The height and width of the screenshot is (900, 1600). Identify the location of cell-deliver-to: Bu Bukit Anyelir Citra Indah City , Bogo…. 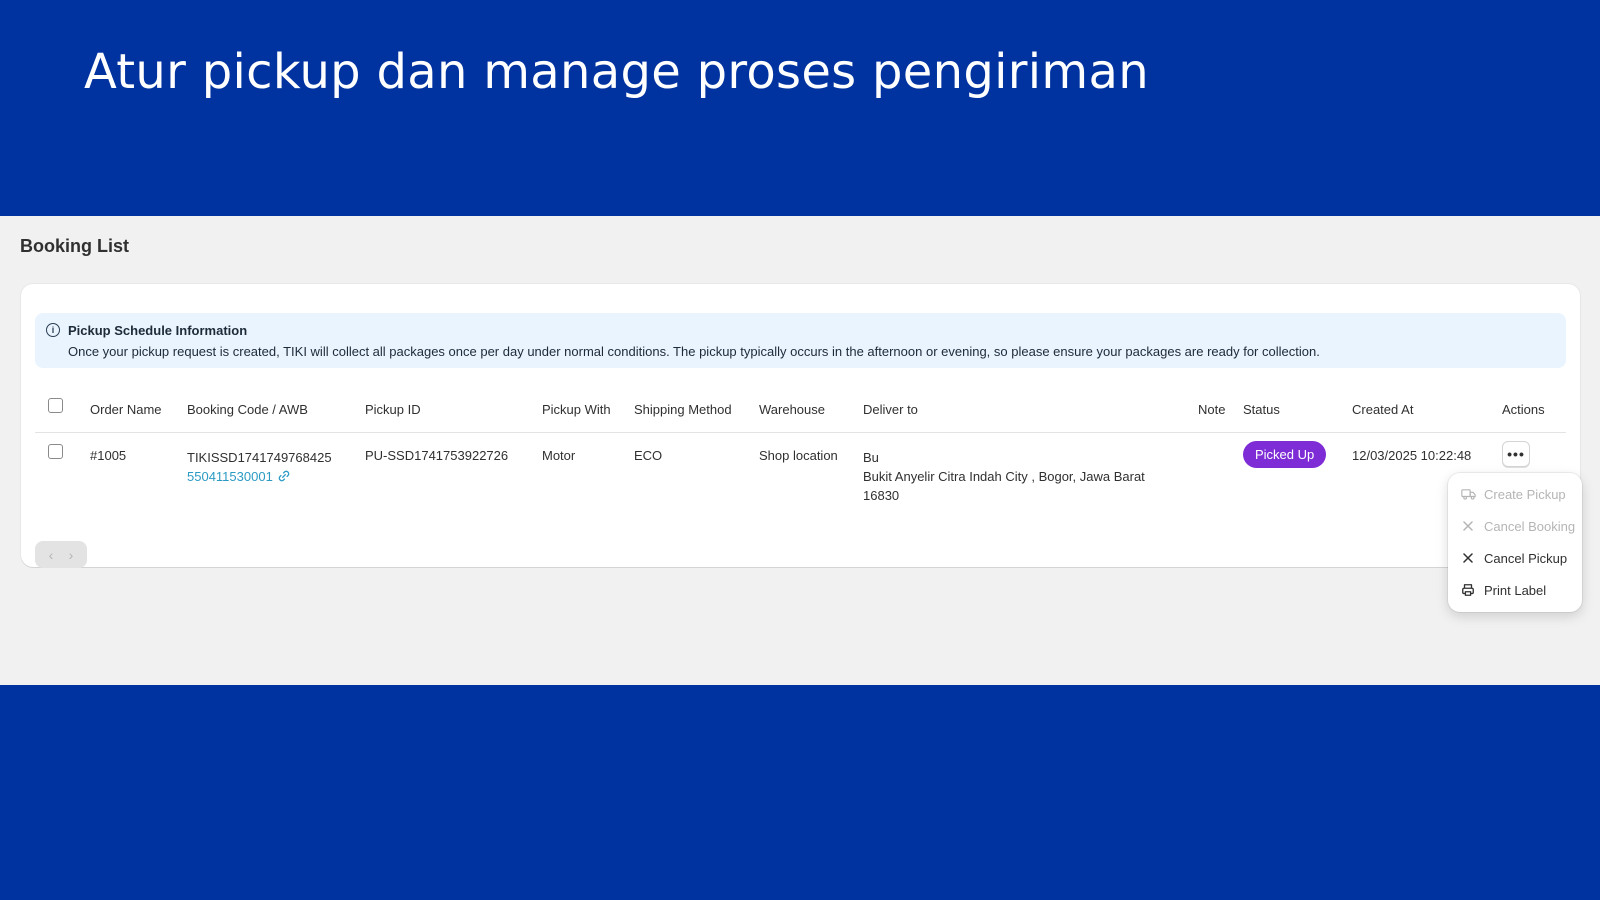
(1004, 476).